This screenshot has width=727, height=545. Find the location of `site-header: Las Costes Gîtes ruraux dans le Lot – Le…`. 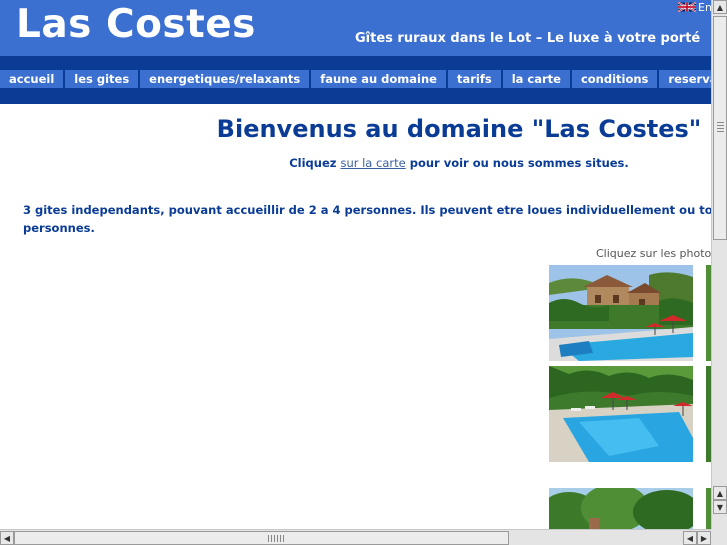

site-header: Las Costes Gîtes ruraux dans le Lot – Le… is located at coordinates (355, 28).